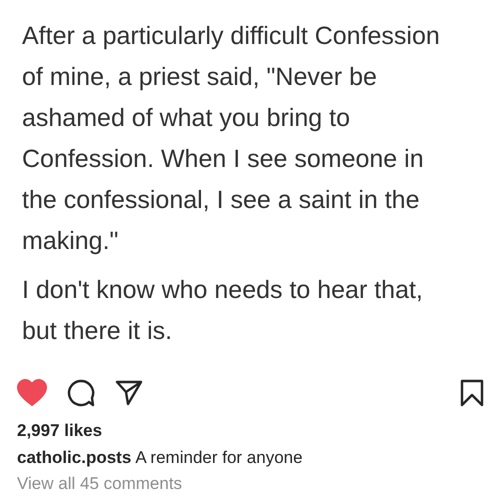 This screenshot has width=500, height=500. What do you see at coordinates (81, 393) in the screenshot?
I see `comment-icon` at bounding box center [81, 393].